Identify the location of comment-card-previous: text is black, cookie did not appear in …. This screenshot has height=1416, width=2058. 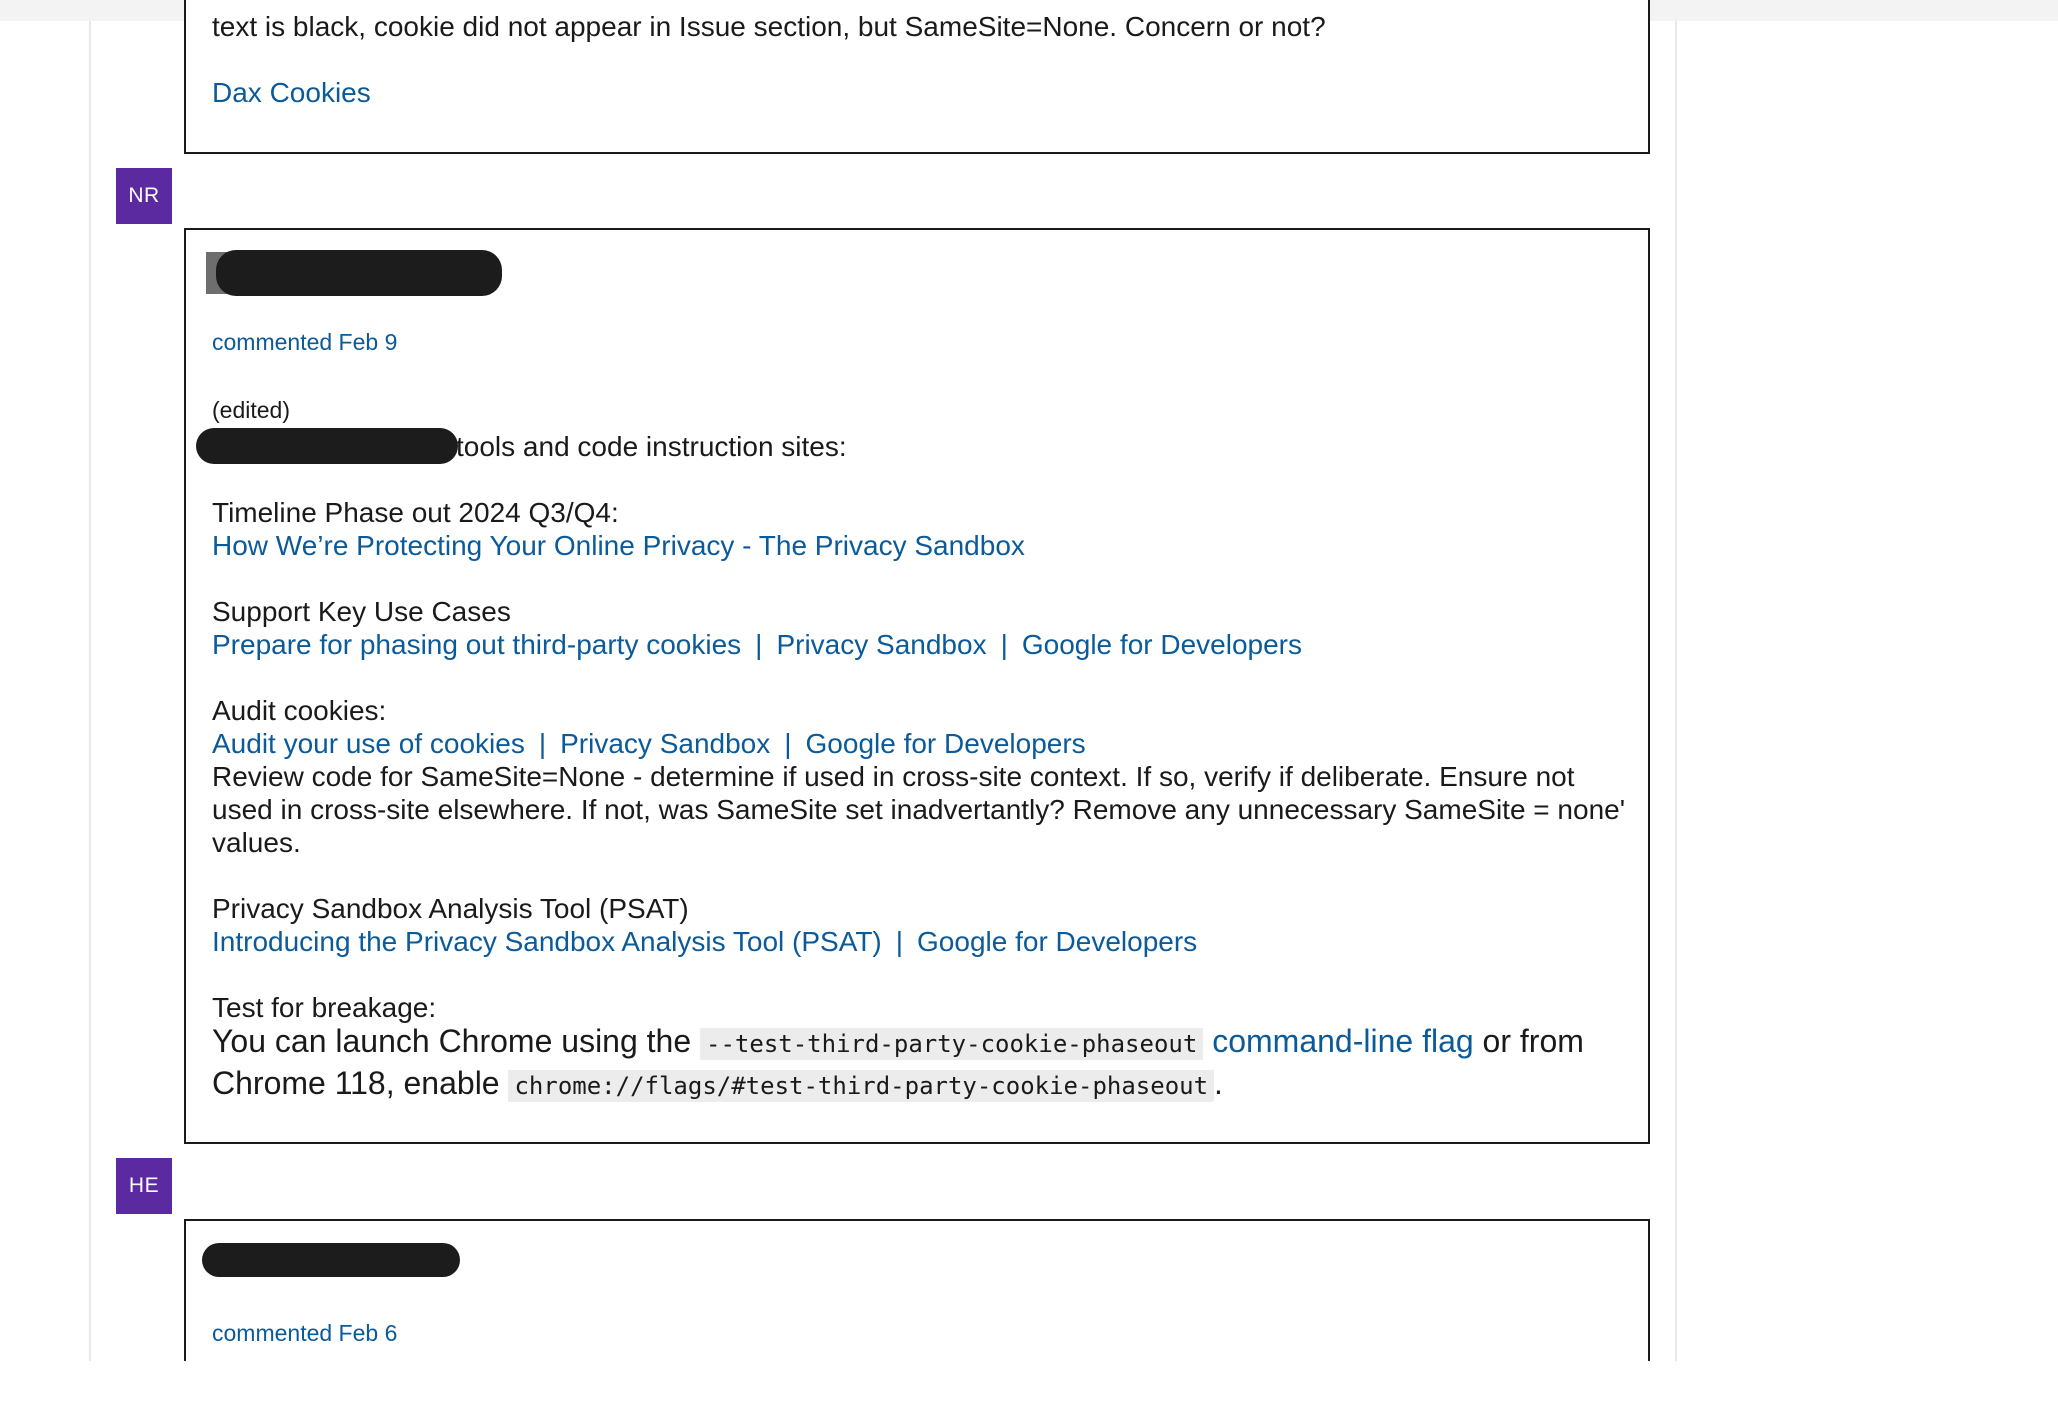
(917, 77).